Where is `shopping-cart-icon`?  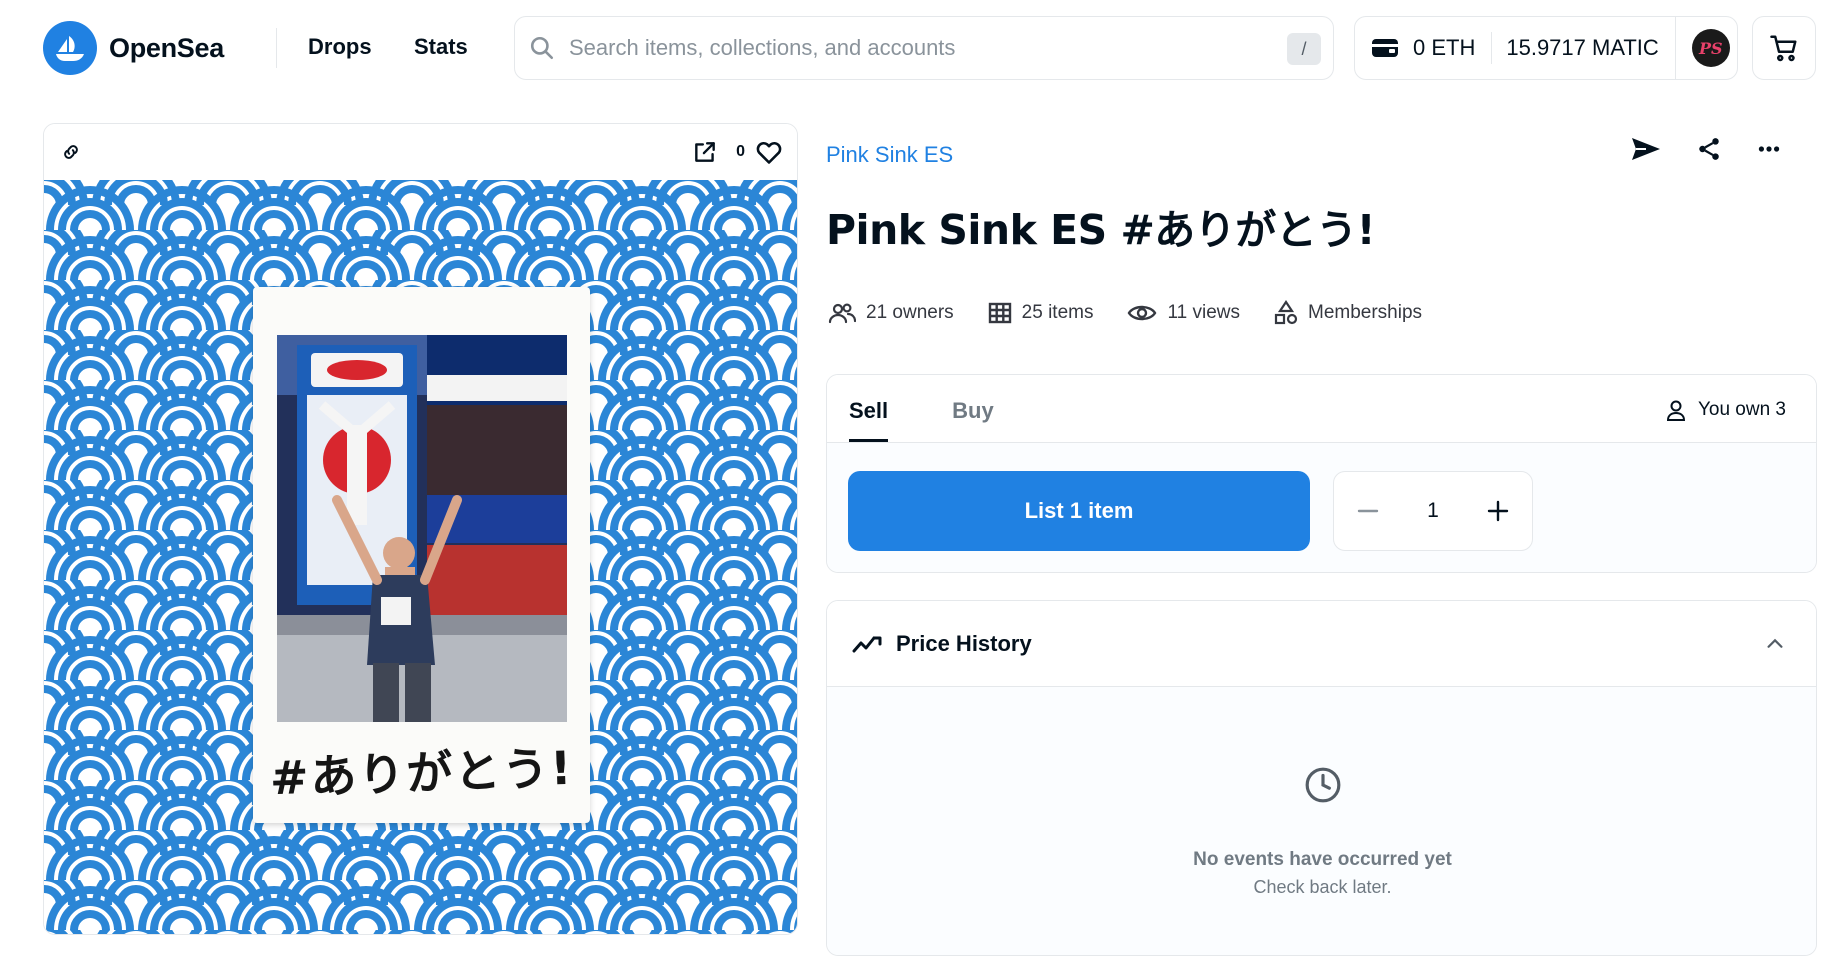 shopping-cart-icon is located at coordinates (1784, 48).